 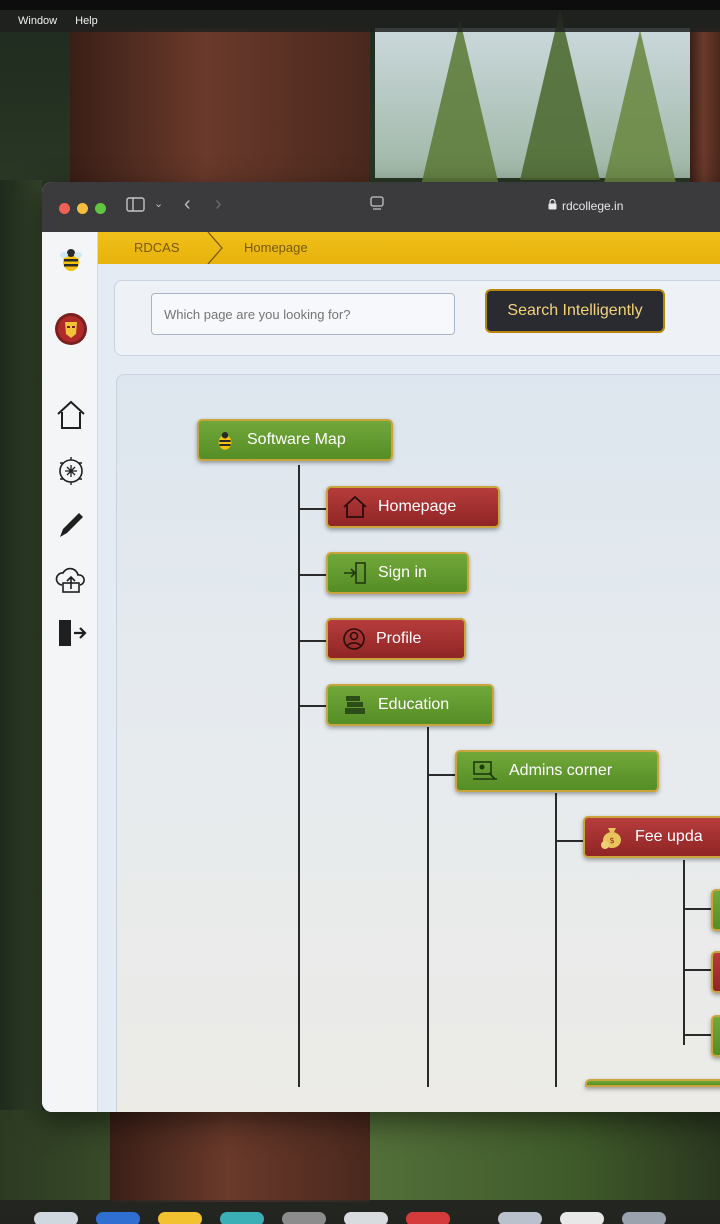 What do you see at coordinates (218, 204) in the screenshot?
I see `forward-icon: ›` at bounding box center [218, 204].